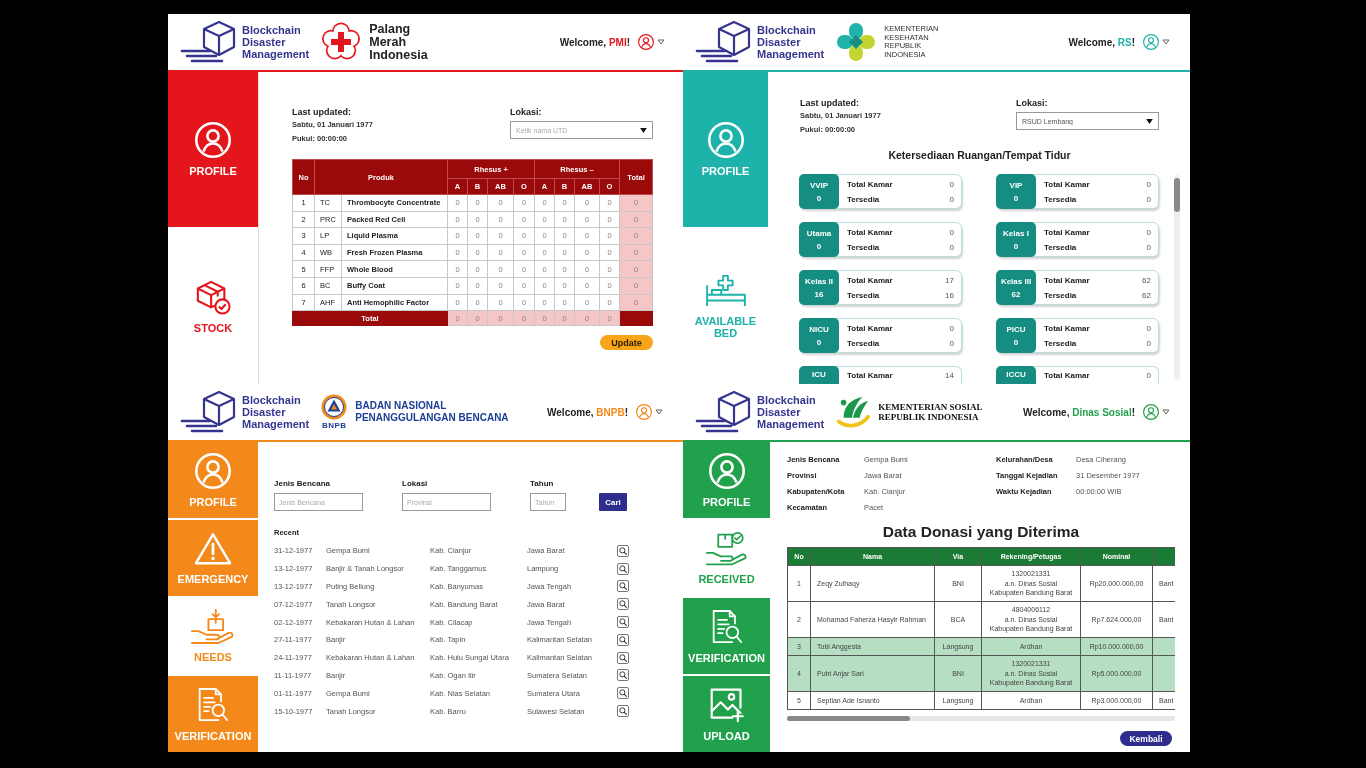 This screenshot has width=1366, height=768. I want to click on leaf-logo, so click(853, 412).